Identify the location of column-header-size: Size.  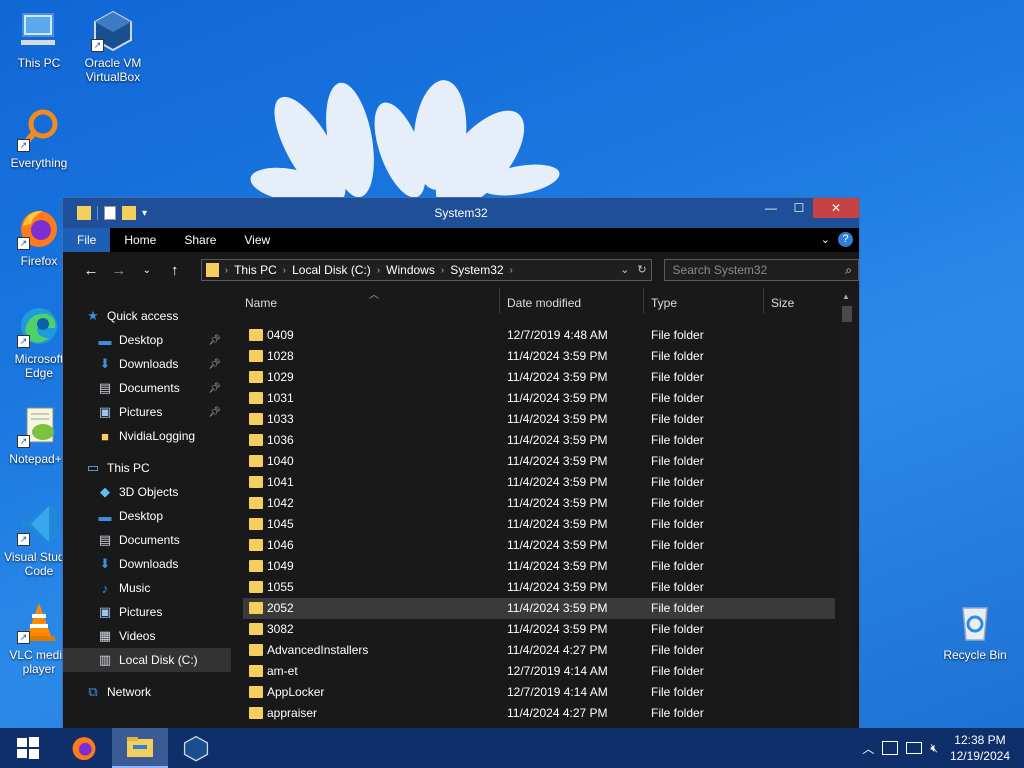
(782, 303).